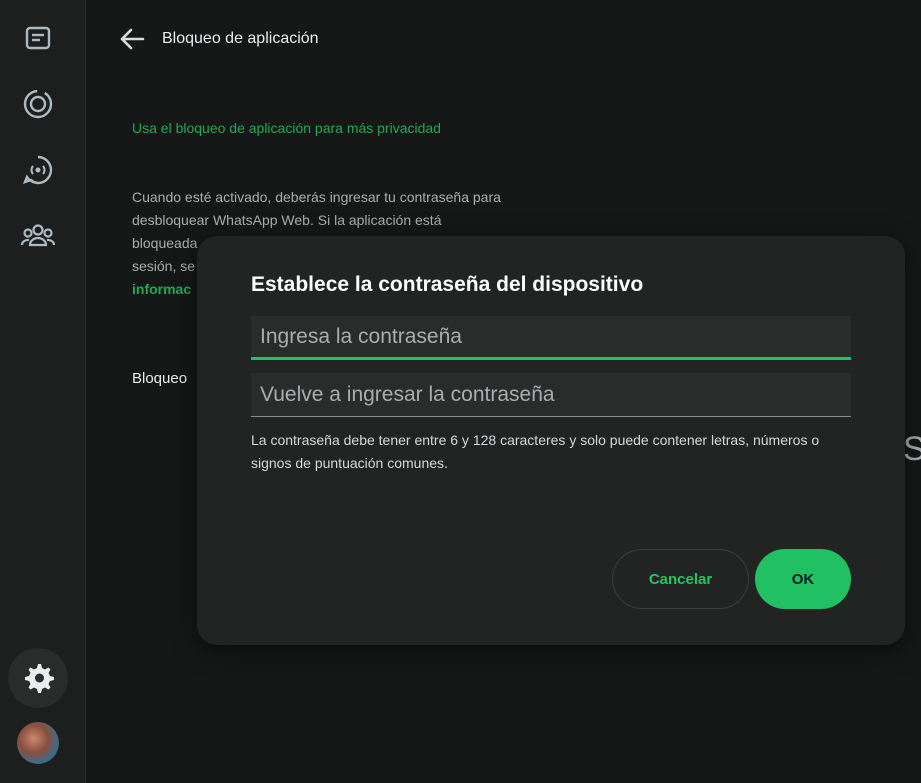 The height and width of the screenshot is (783, 921). I want to click on back-arrow-icon, so click(132, 39).